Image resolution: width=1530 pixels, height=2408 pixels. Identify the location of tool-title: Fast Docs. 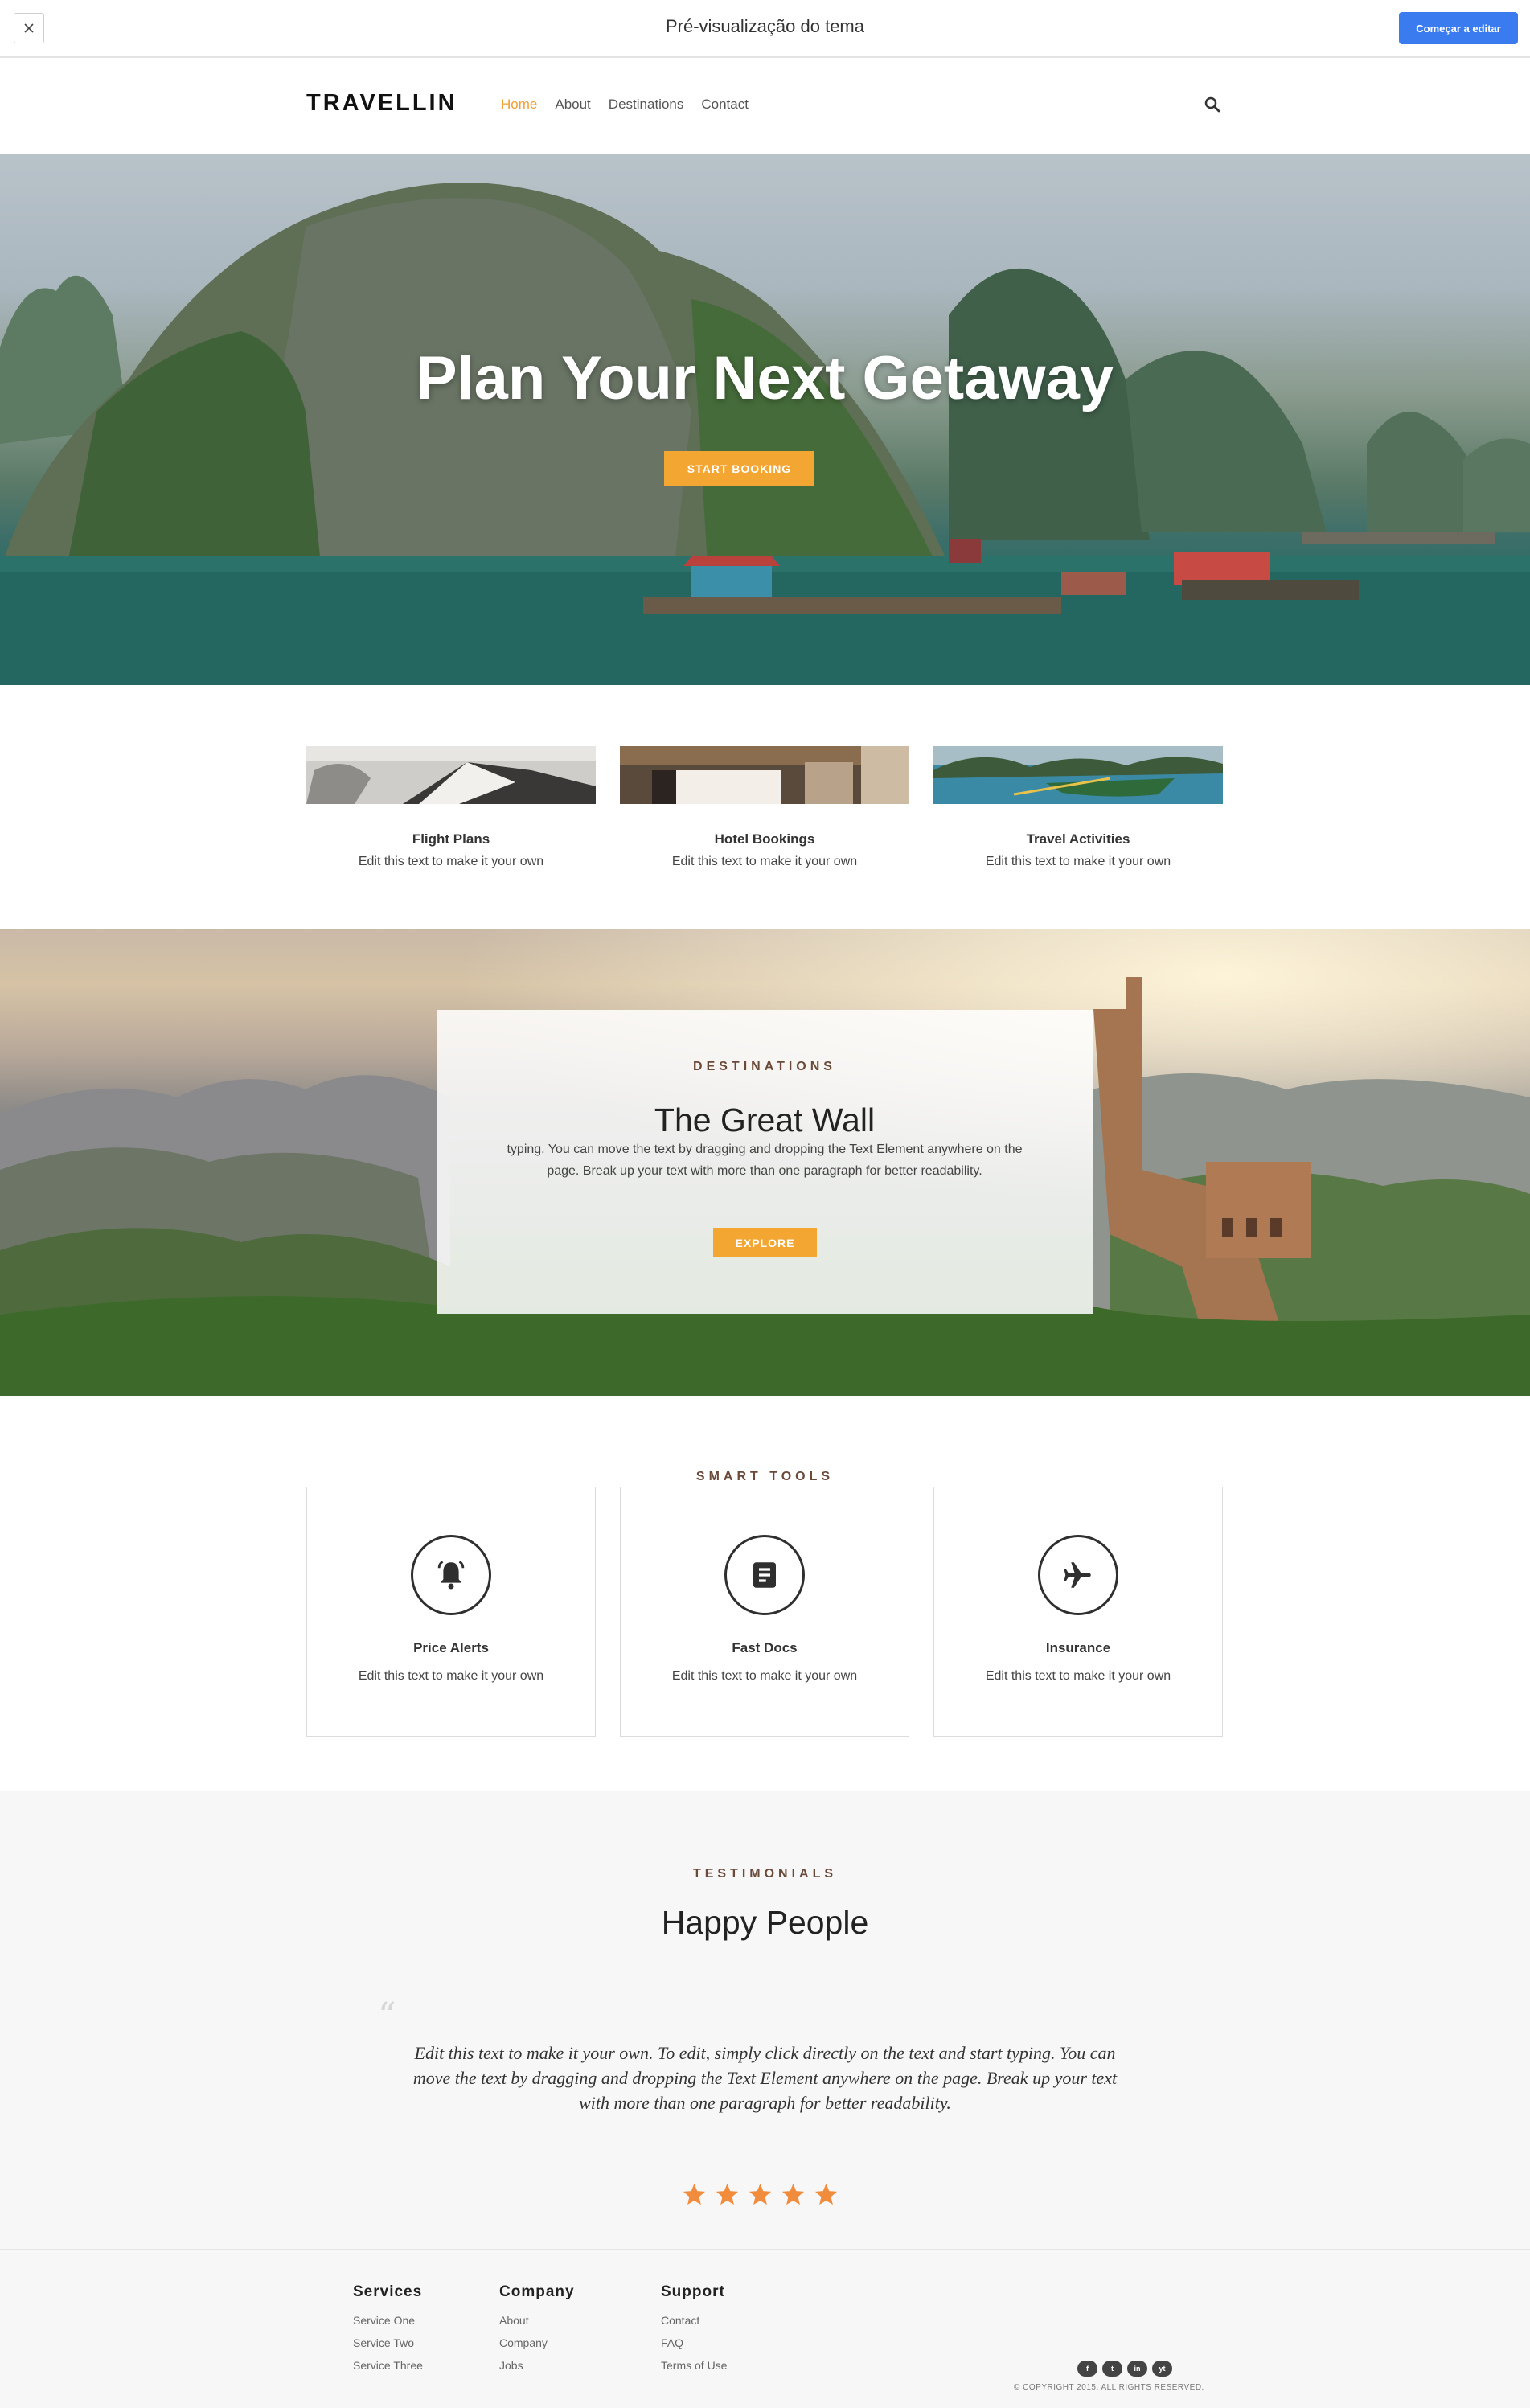
(765, 1647).